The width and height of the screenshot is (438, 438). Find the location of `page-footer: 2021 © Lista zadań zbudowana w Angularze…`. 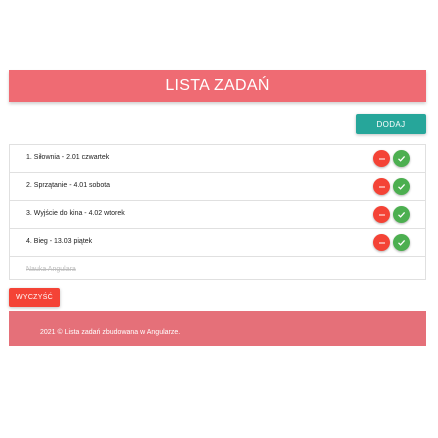

page-footer: 2021 © Lista zadań zbudowana w Angularze… is located at coordinates (217, 328).